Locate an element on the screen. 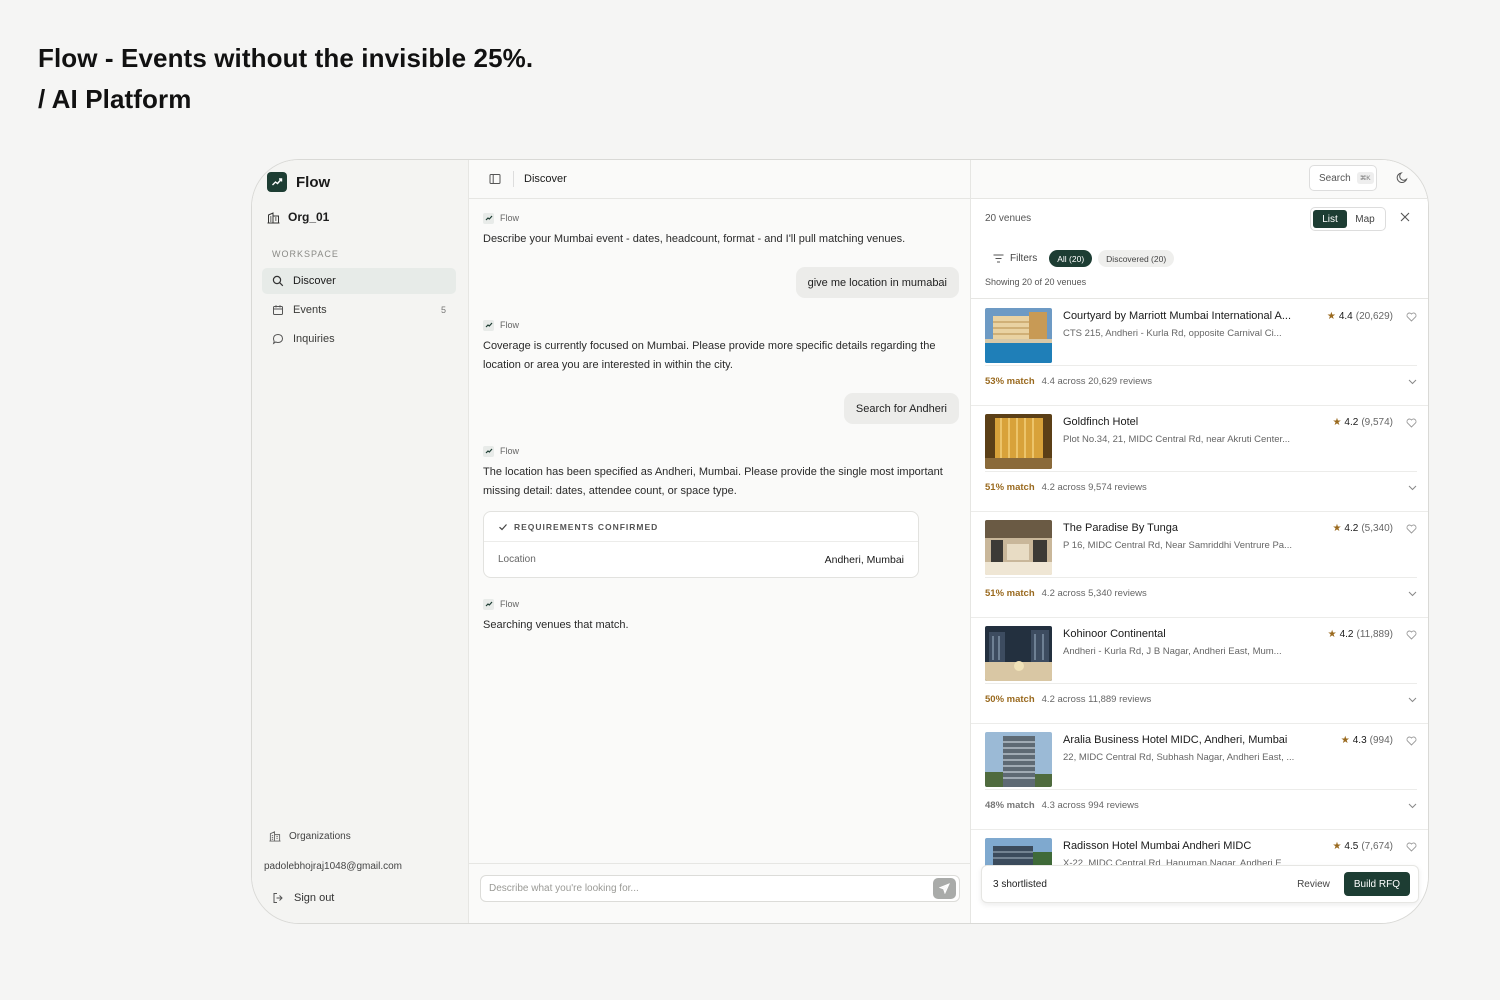 The image size is (1500, 1000). moon-icon is located at coordinates (1402, 177).